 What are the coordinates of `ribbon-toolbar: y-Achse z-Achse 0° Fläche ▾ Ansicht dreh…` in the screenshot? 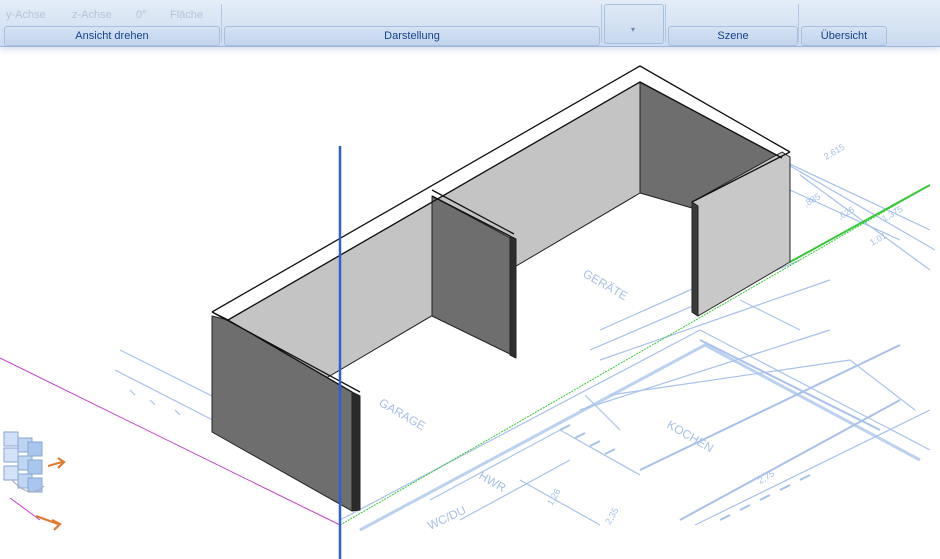 It's located at (470, 23).